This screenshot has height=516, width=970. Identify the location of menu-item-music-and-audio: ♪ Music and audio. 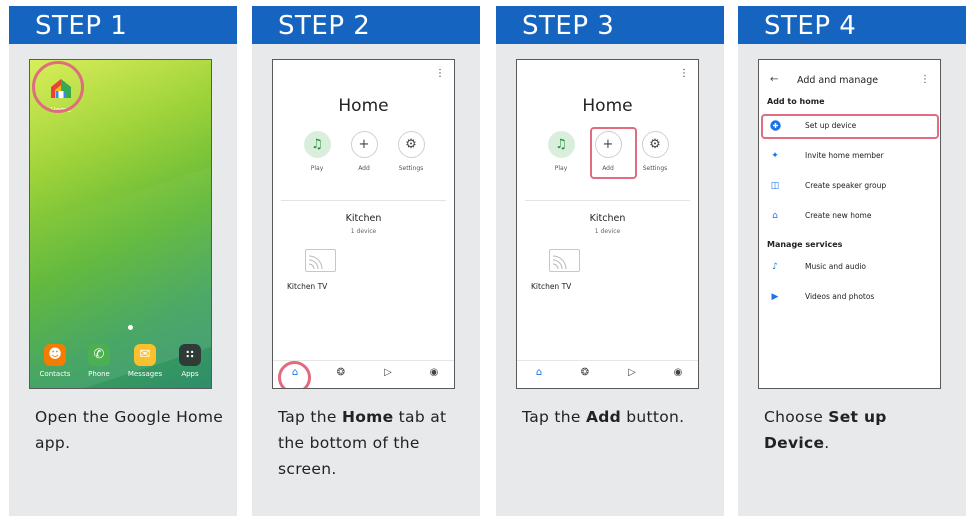
(849, 268).